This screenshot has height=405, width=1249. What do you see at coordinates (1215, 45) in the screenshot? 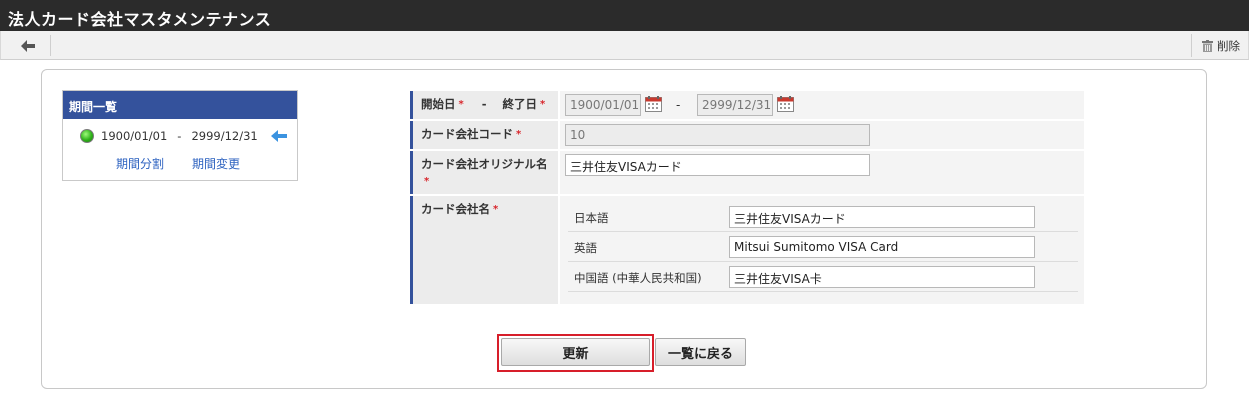
I see `delete-button: 削除` at bounding box center [1215, 45].